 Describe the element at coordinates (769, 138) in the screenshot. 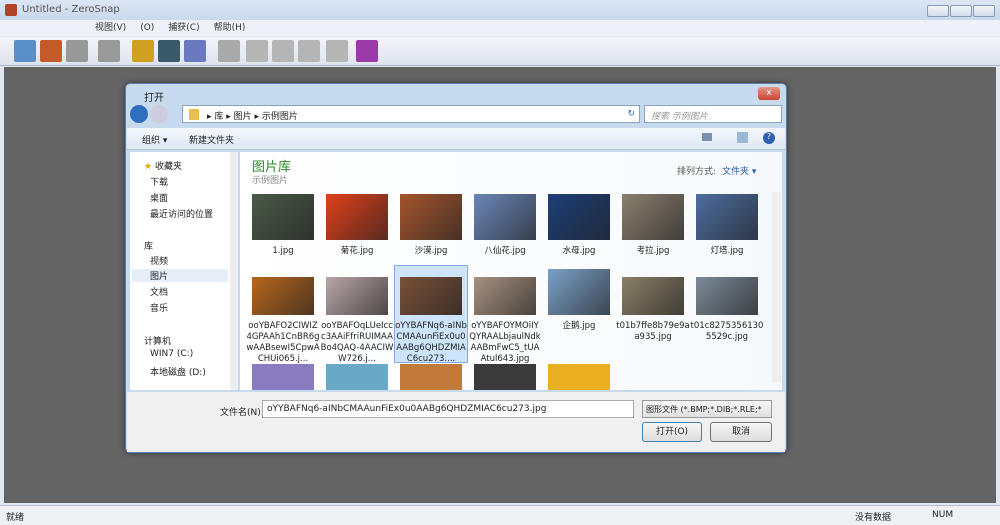

I see `help-icon: ?` at that location.